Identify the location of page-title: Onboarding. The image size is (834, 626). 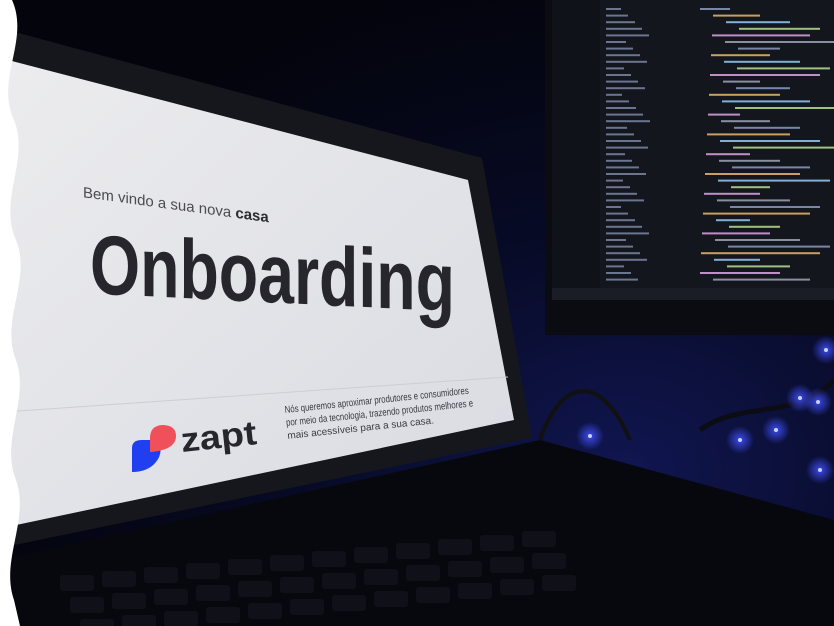
(272, 274).